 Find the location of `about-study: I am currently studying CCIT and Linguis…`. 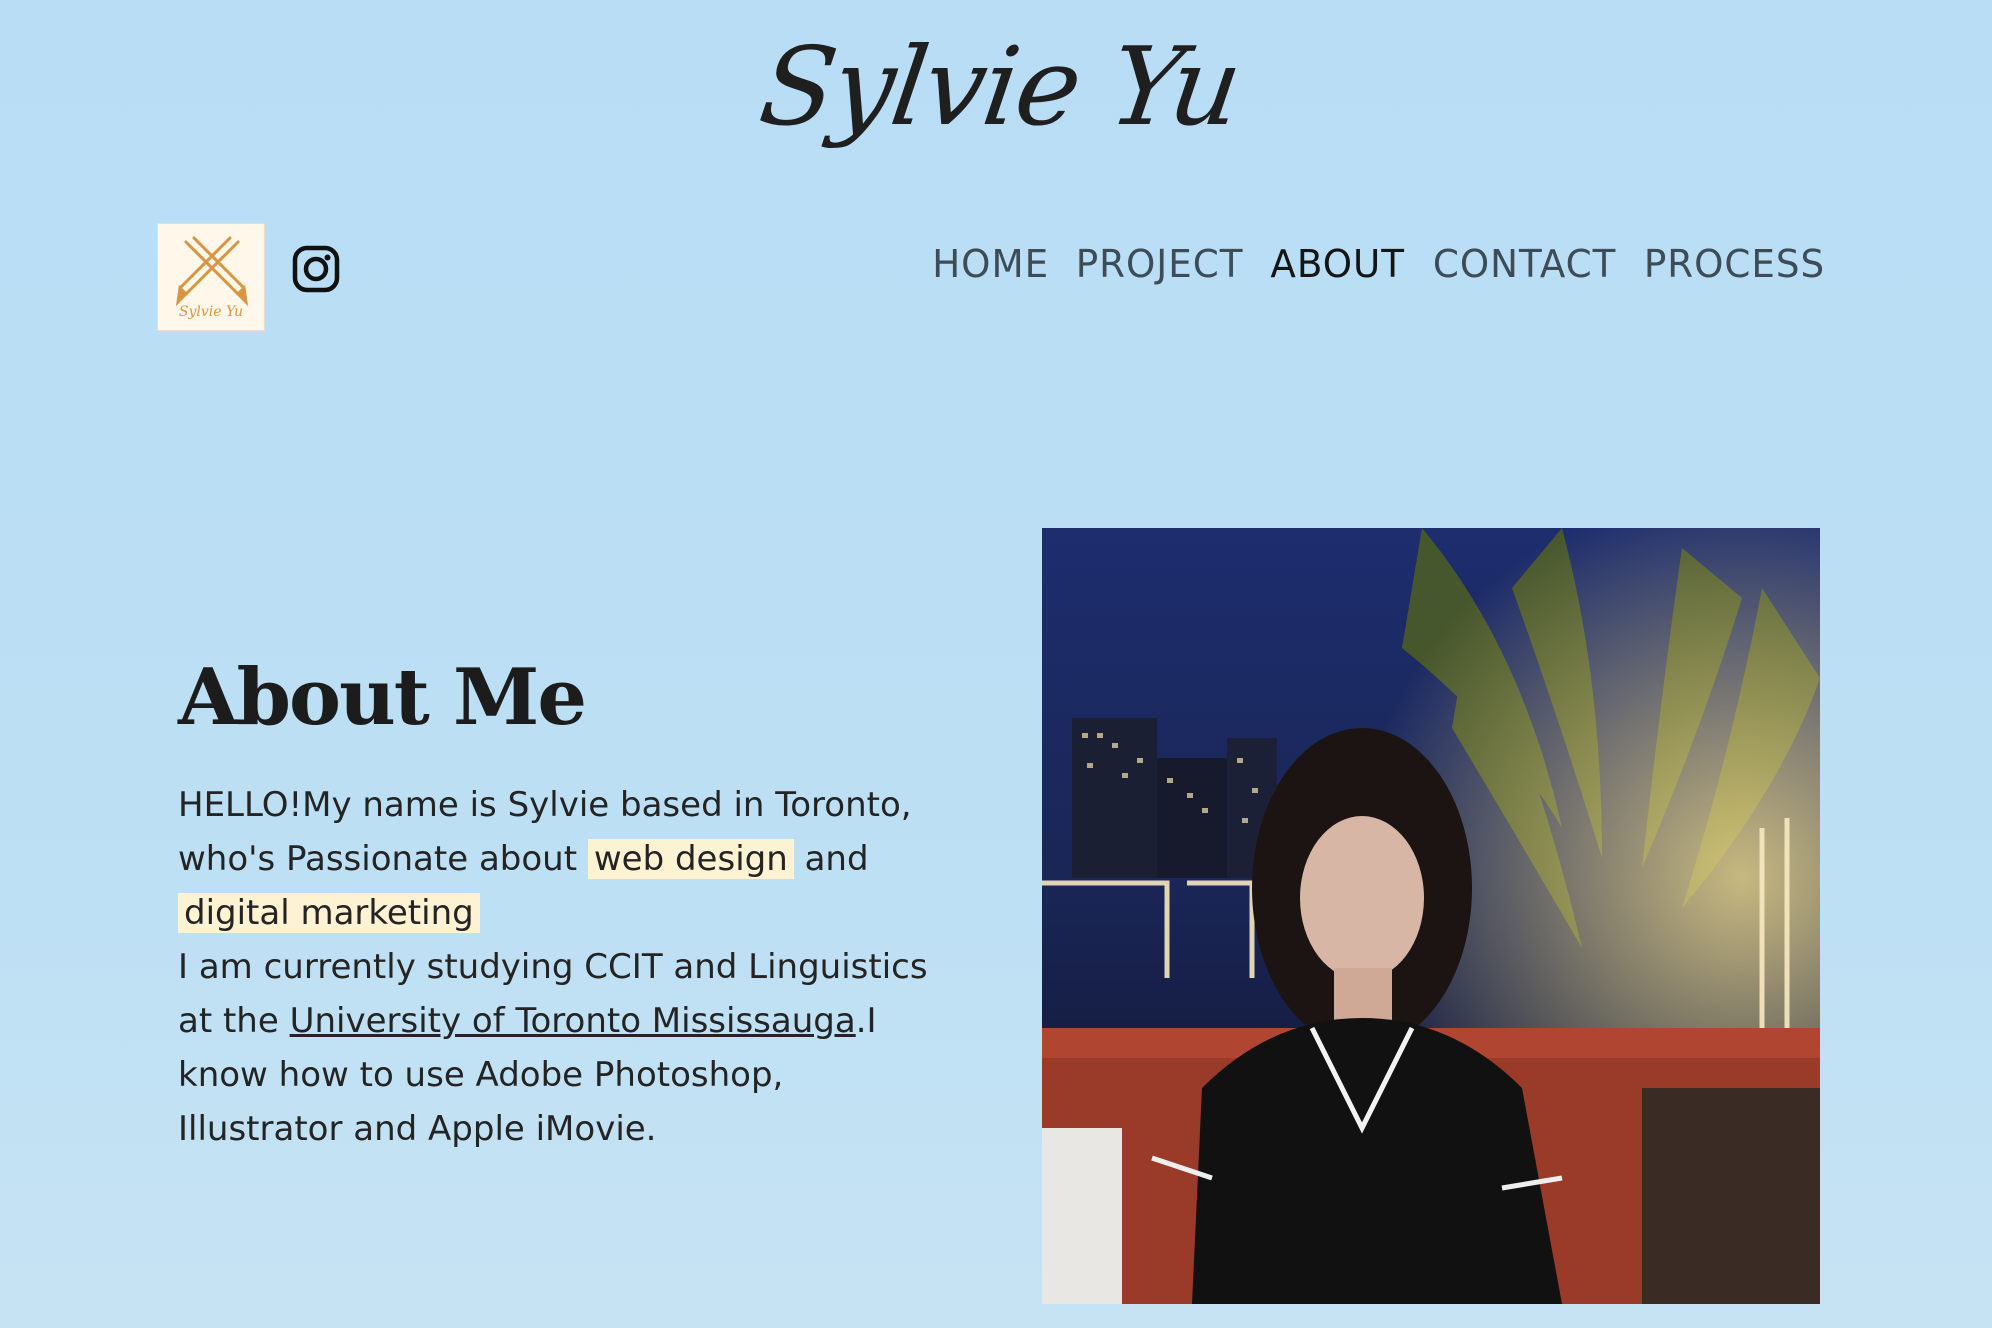

about-study: I am currently studying CCIT and Linguis… is located at coordinates (568, 1048).